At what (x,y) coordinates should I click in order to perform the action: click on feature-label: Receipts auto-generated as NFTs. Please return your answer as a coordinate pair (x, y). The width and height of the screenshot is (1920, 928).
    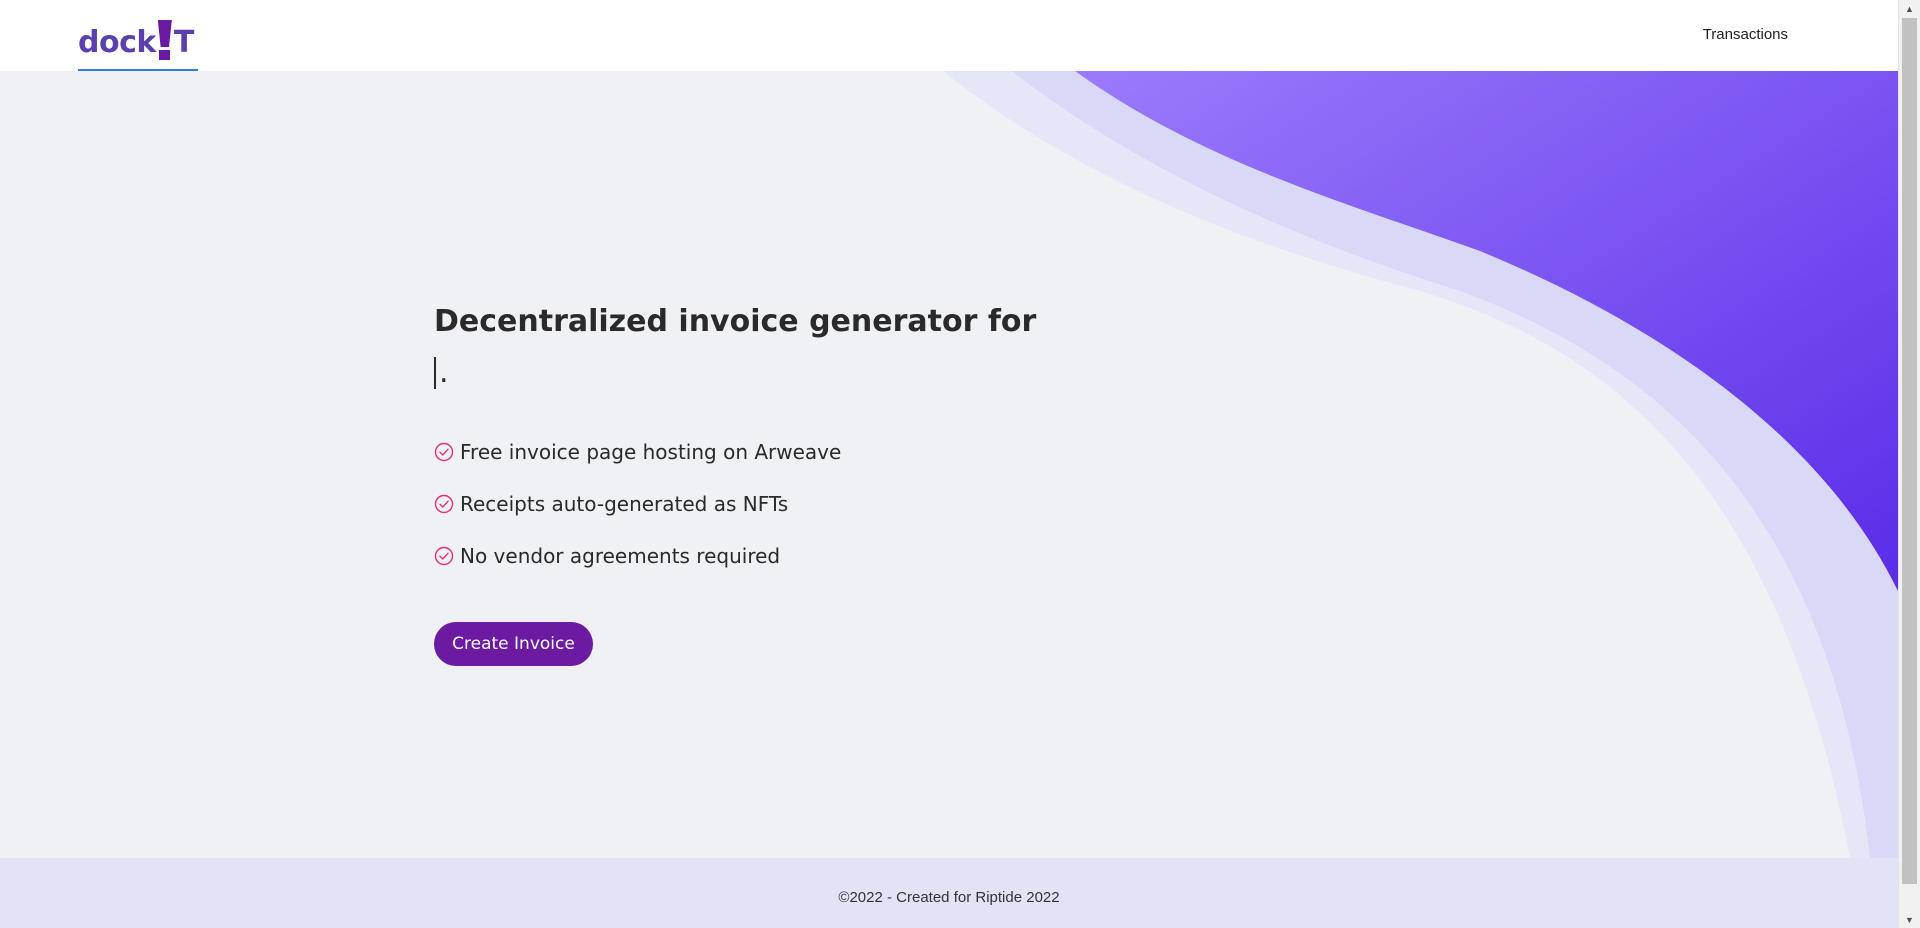
    Looking at the image, I should click on (624, 504).